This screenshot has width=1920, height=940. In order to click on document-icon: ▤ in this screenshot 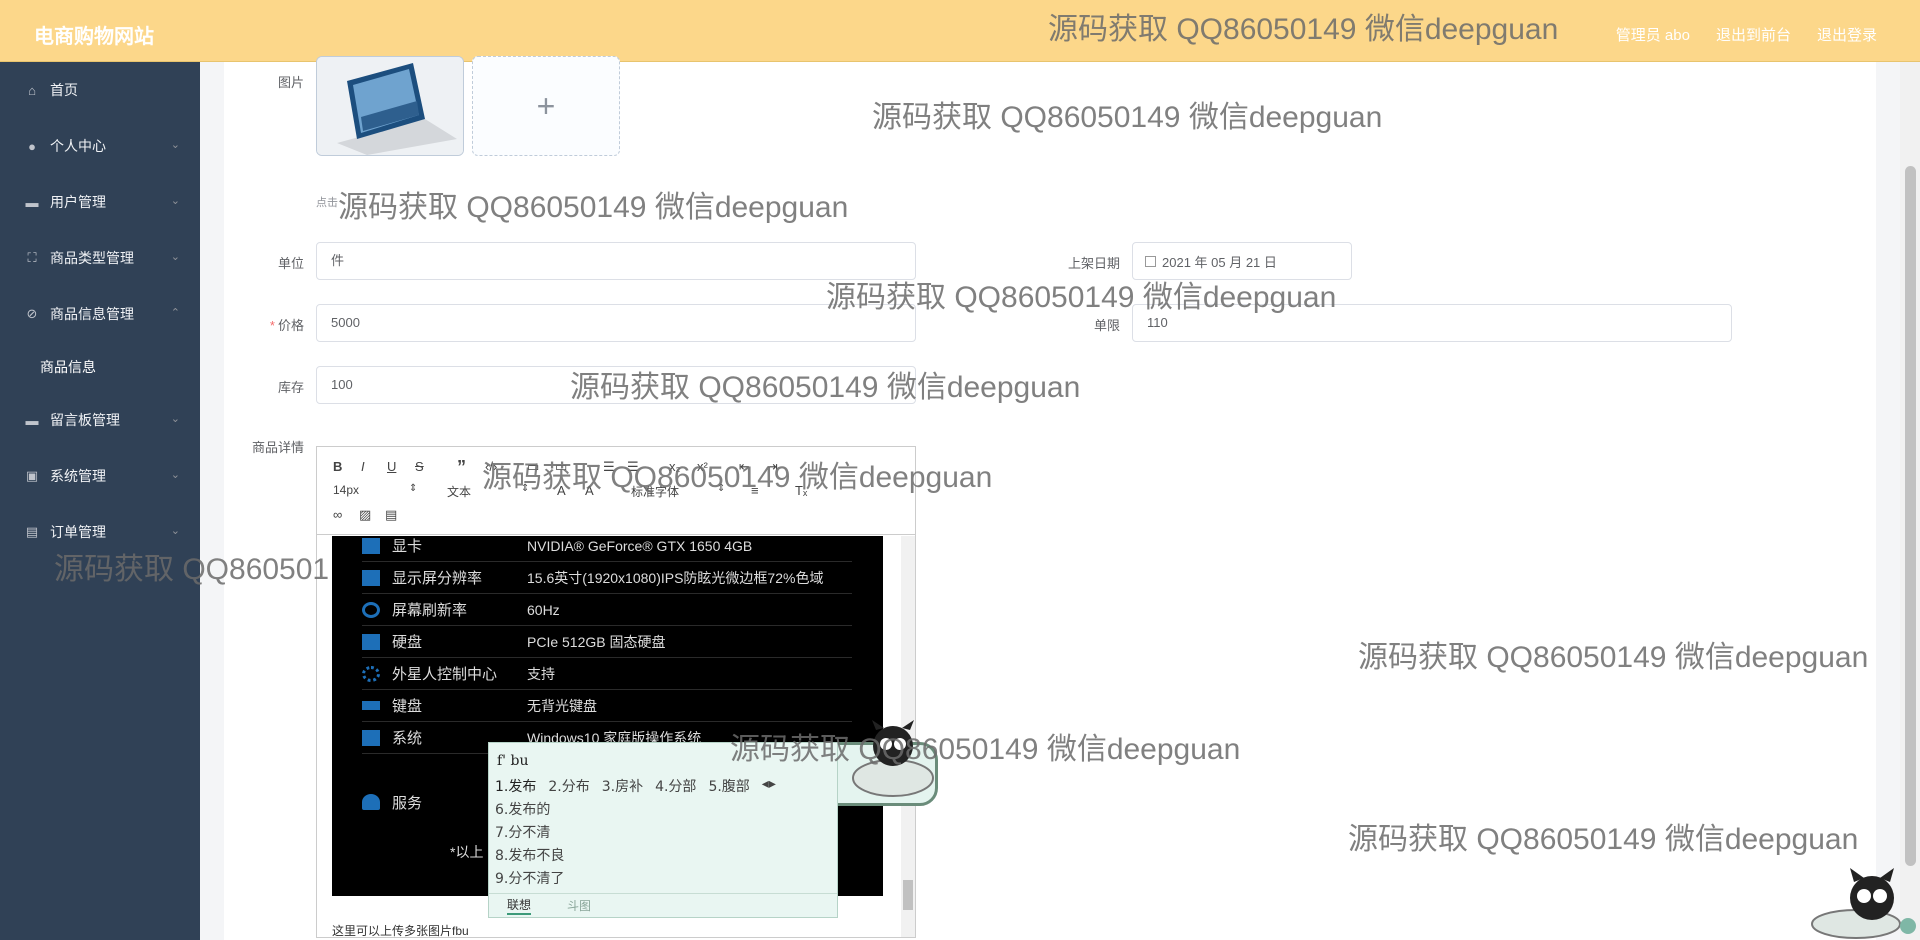, I will do `click(32, 531)`.